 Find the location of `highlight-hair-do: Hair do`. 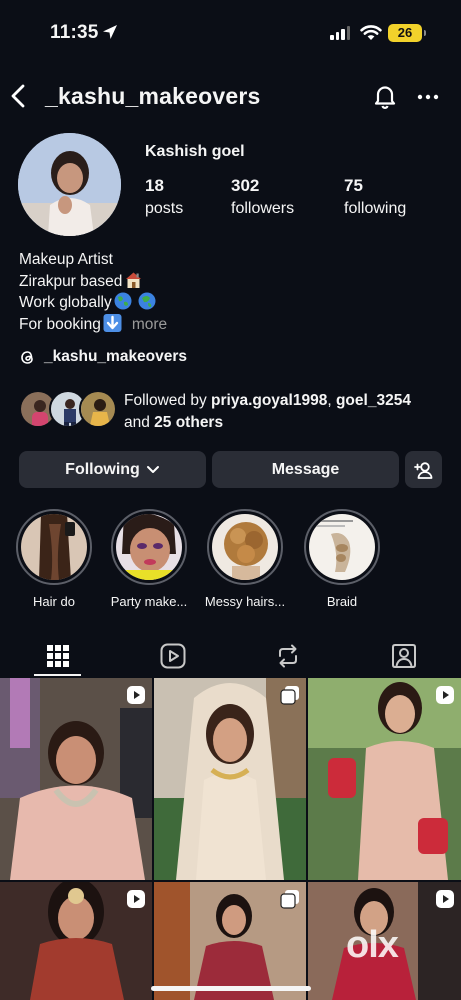

highlight-hair-do: Hair do is located at coordinates (54, 559).